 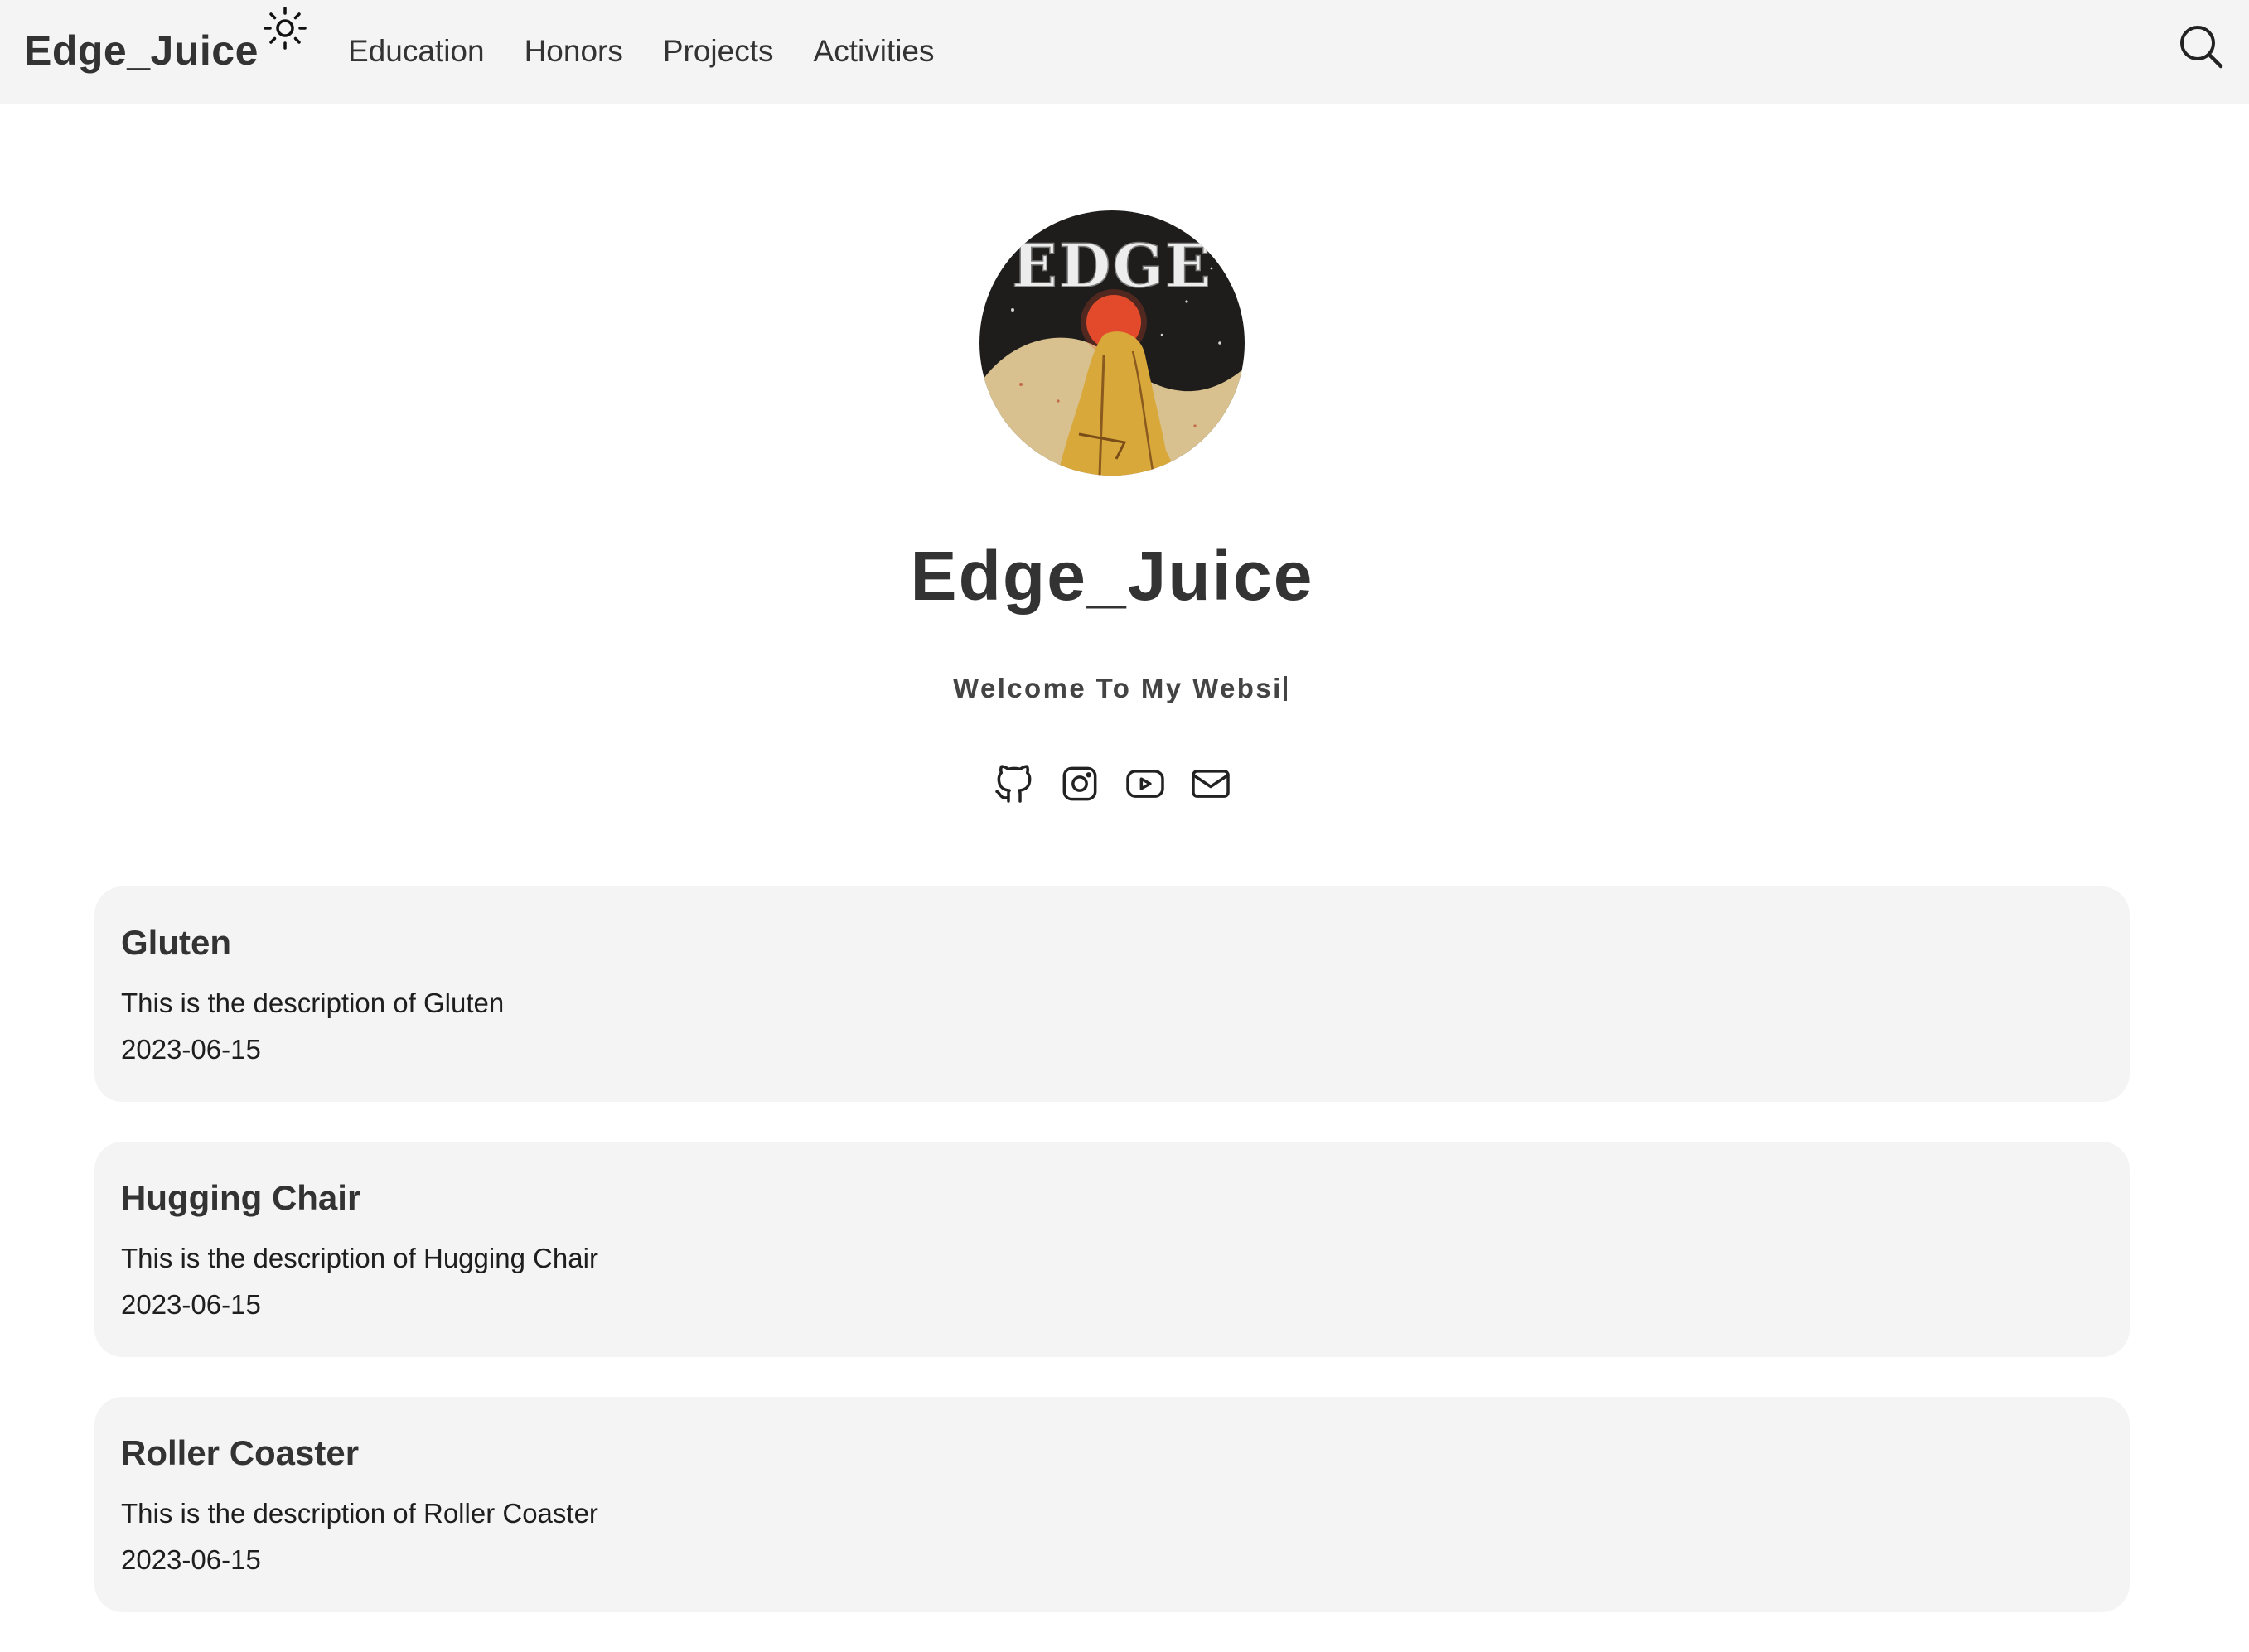 I want to click on post-description: This is the description of Hugging Chair, so click(x=359, y=1258).